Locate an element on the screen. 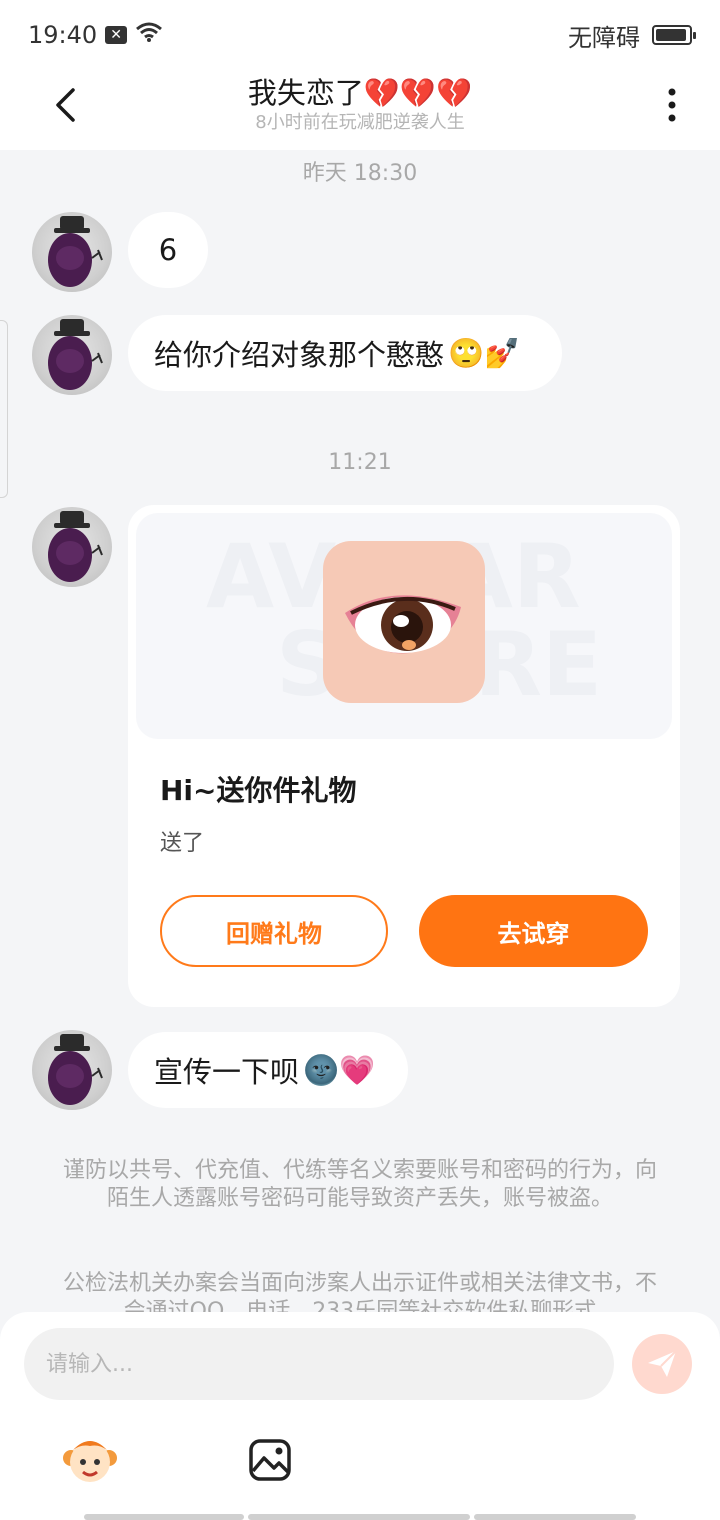 This screenshot has height=1520, width=720. status-left: 19:40 ✕ is located at coordinates (95, 35).